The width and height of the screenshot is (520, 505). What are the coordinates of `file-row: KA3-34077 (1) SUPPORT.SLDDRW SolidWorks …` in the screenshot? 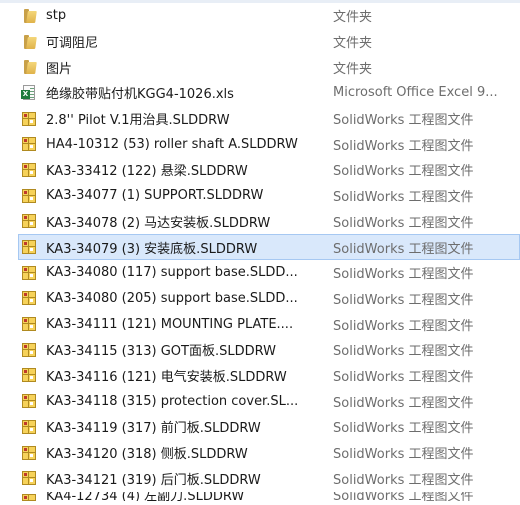 It's located at (269, 196).